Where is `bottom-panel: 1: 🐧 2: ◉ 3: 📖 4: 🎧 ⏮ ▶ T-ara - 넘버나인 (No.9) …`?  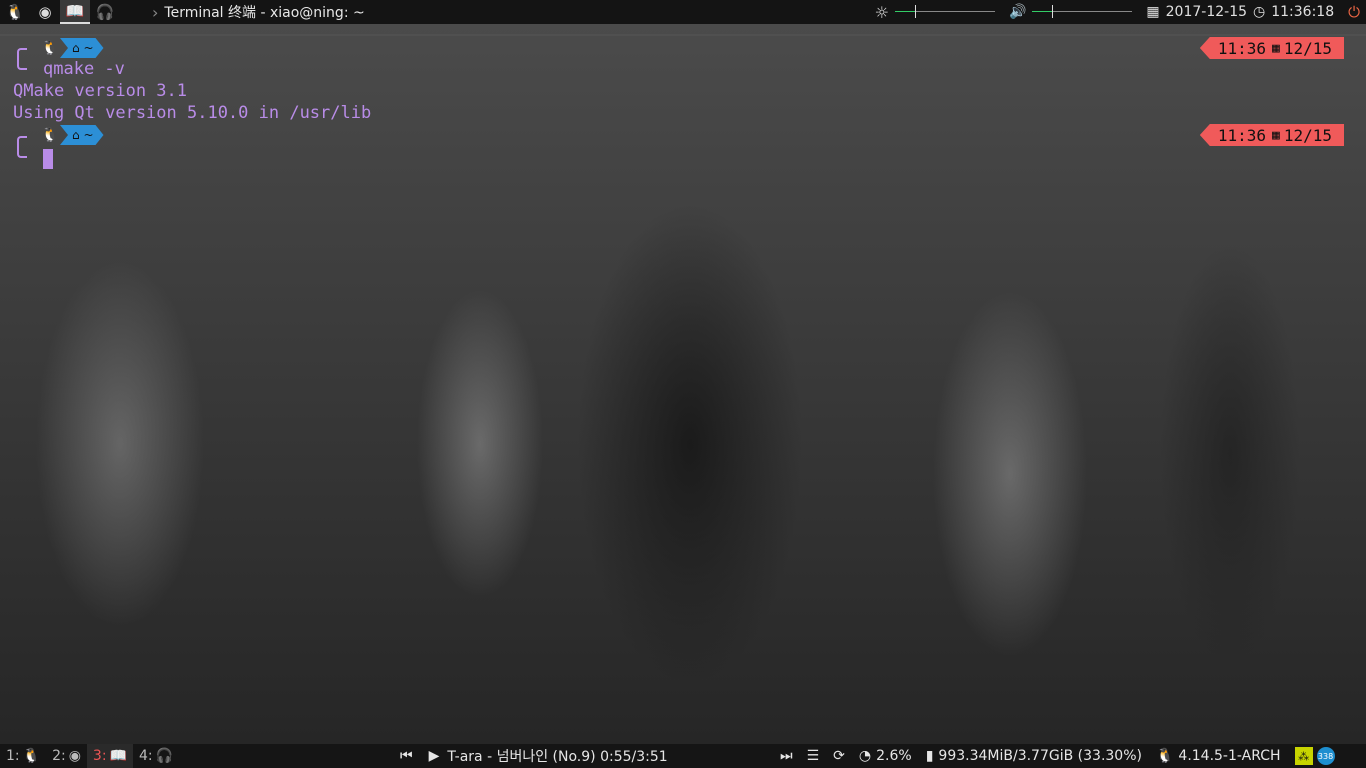 bottom-panel: 1: 🐧 2: ◉ 3: 📖 4: 🎧 ⏮ ▶ T-ara - 넘버나인 (No.9) … is located at coordinates (683, 756).